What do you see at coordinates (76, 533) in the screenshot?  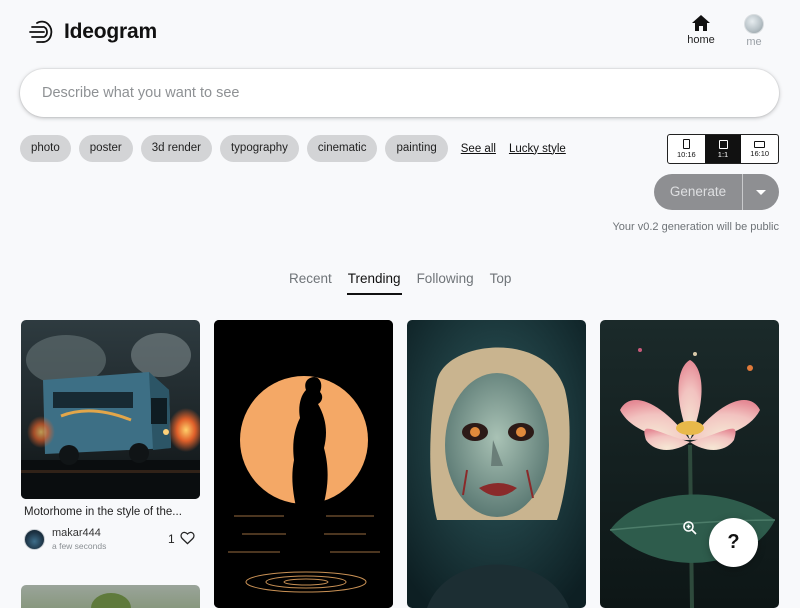 I see `author-name: makar444` at bounding box center [76, 533].